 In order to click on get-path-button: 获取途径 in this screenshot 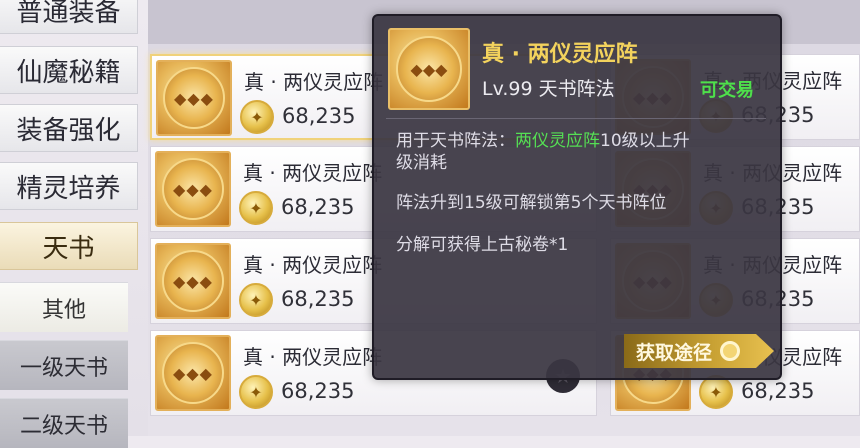, I will do `click(699, 351)`.